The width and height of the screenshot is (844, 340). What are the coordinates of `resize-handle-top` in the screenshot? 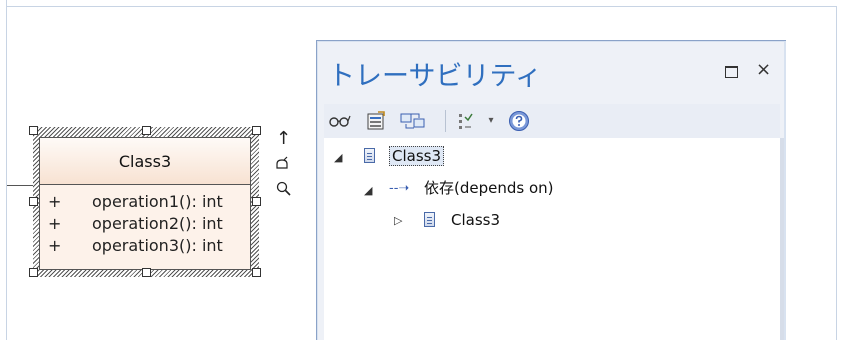 It's located at (146, 130).